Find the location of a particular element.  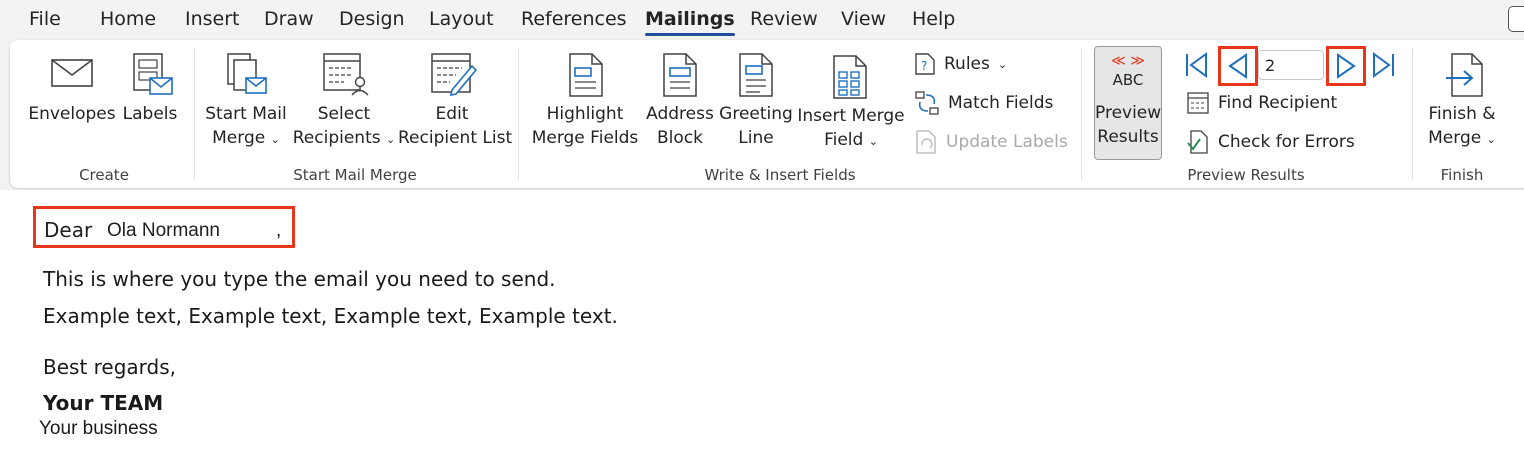

update-labels-icon is located at coordinates (926, 142).